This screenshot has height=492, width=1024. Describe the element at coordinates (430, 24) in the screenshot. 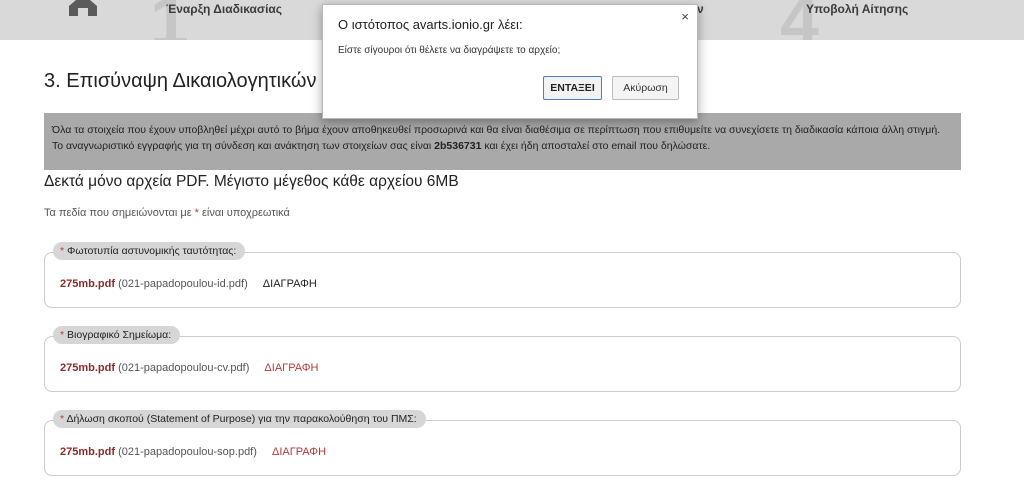

I see `dialog-title: Ο ιστότοπος avarts.ionio.gr λέει:` at that location.